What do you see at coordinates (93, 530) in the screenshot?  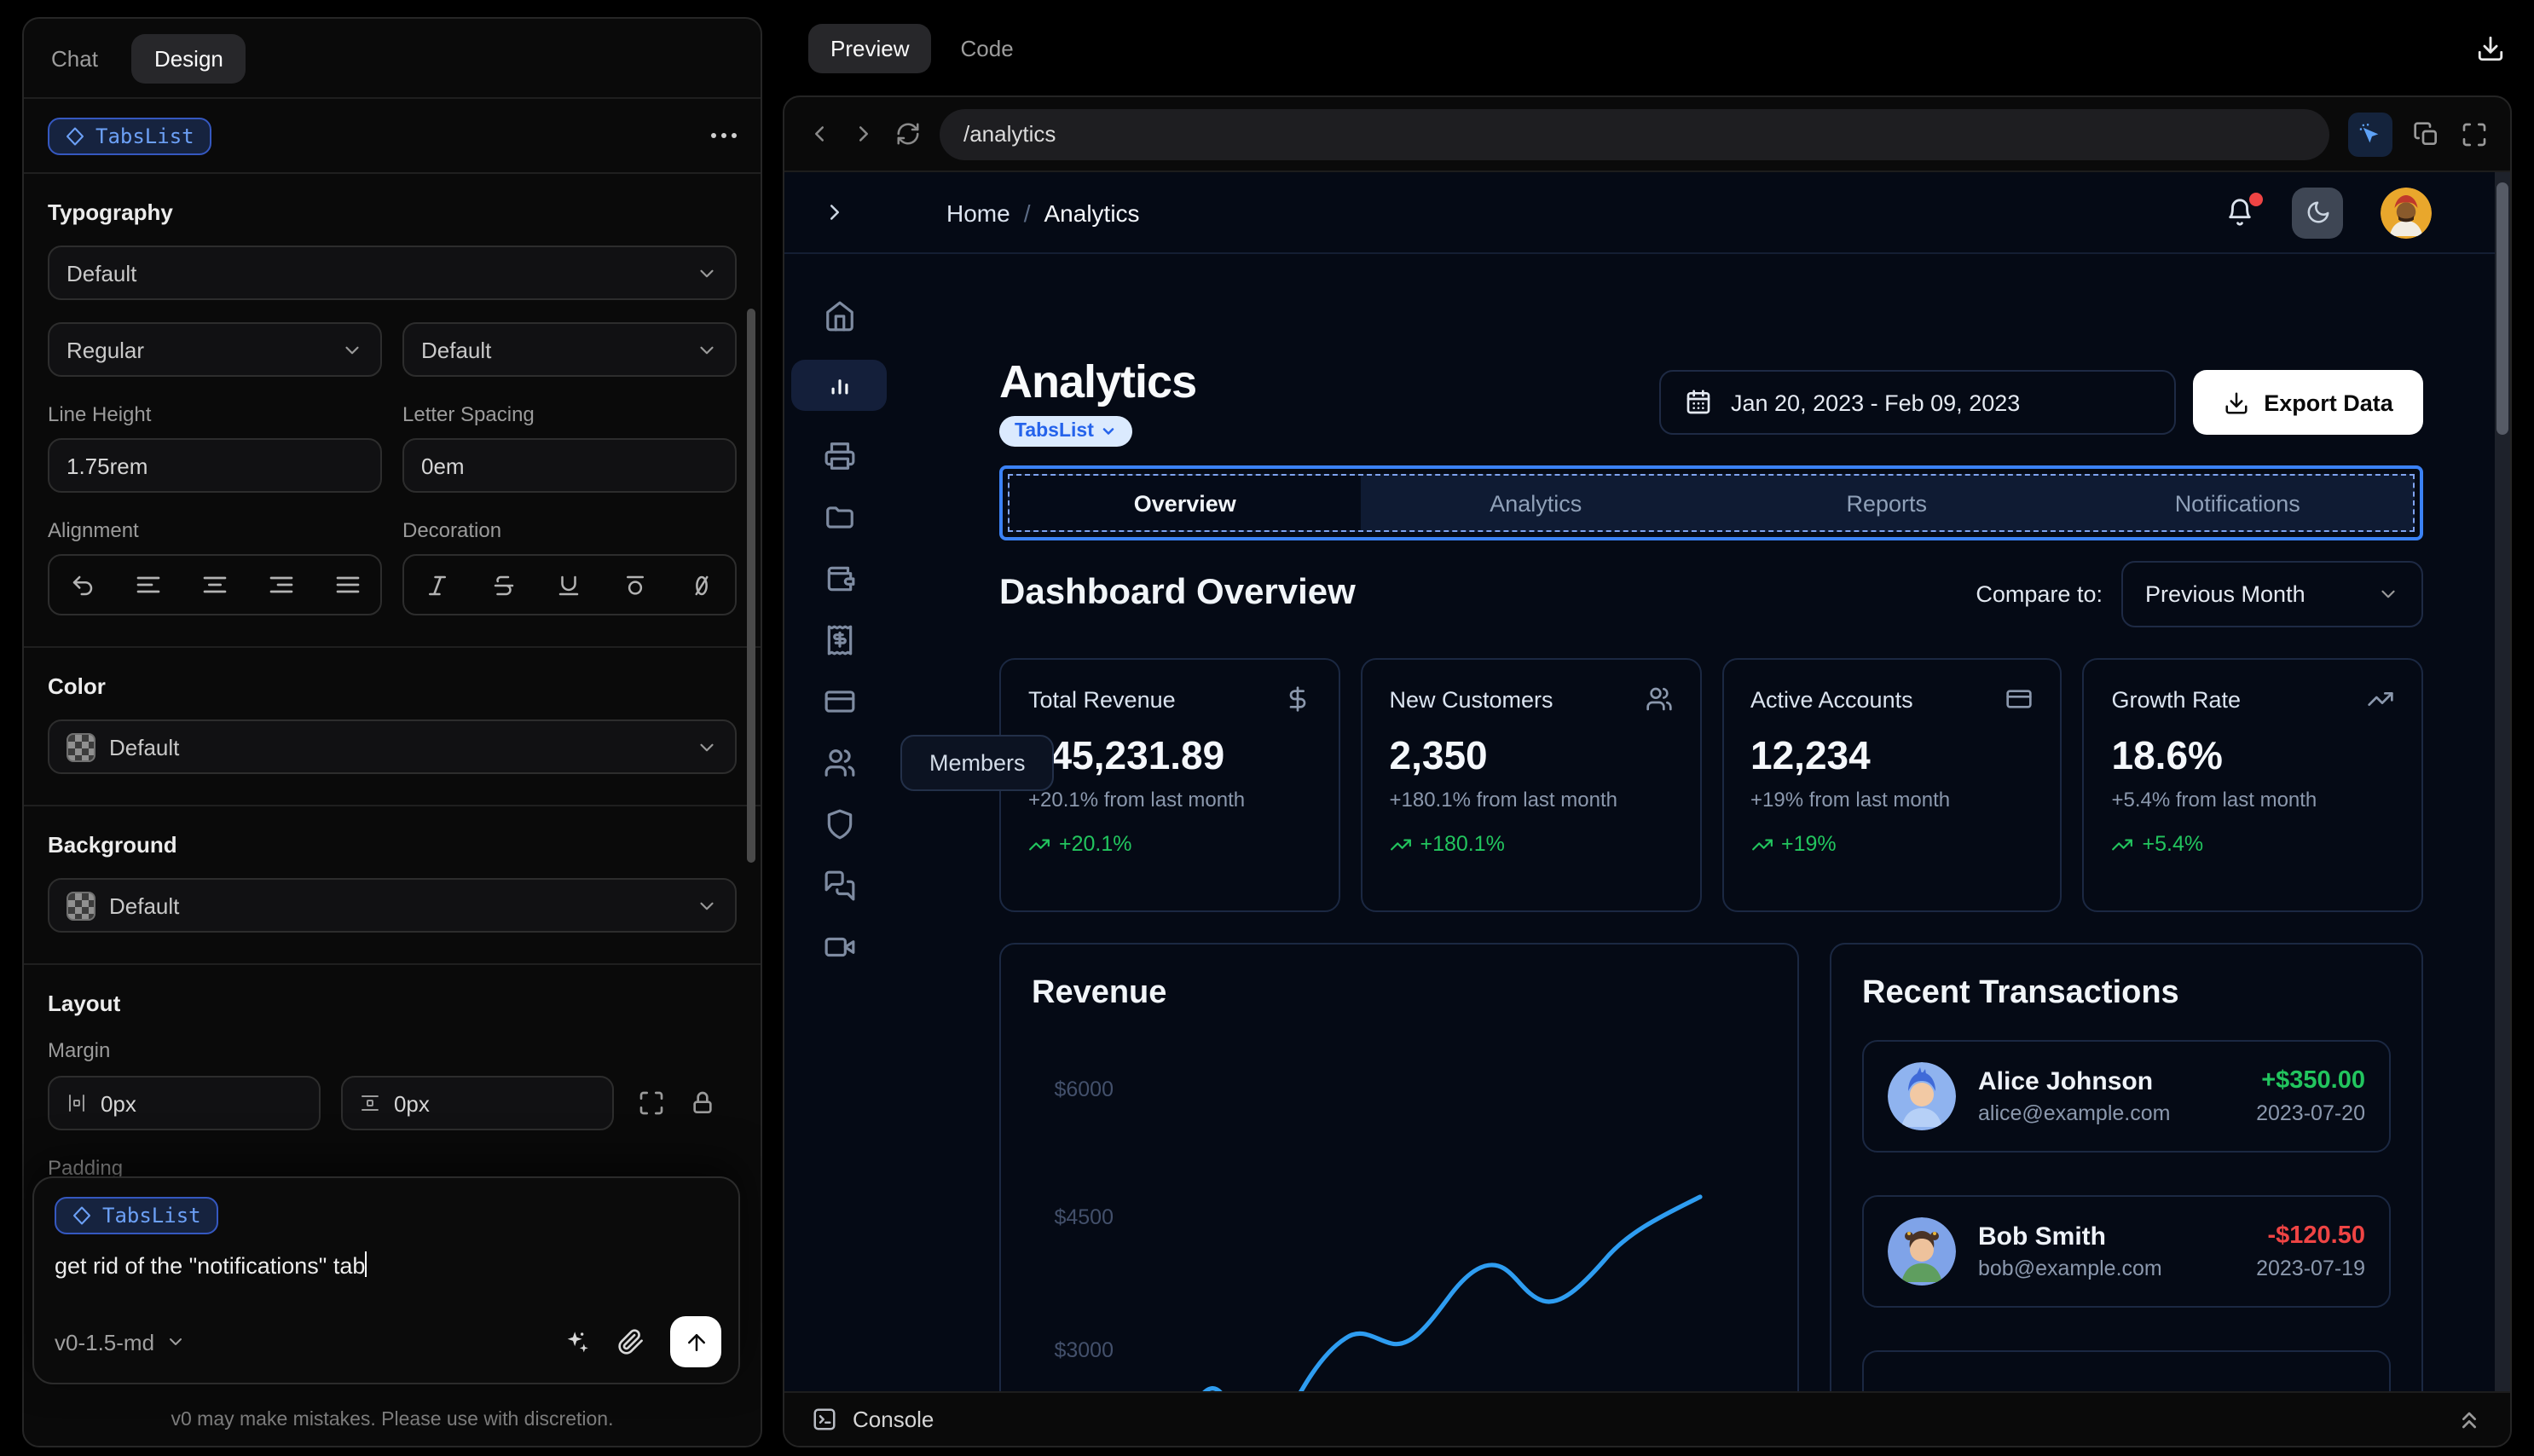 I see `alignment-label: Alignment` at bounding box center [93, 530].